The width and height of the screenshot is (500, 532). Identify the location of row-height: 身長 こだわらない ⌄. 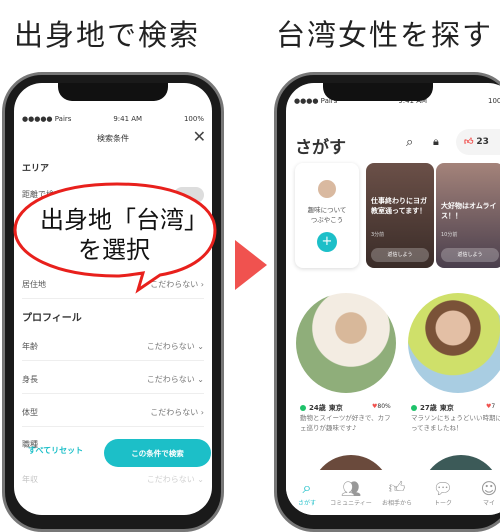
(113, 384).